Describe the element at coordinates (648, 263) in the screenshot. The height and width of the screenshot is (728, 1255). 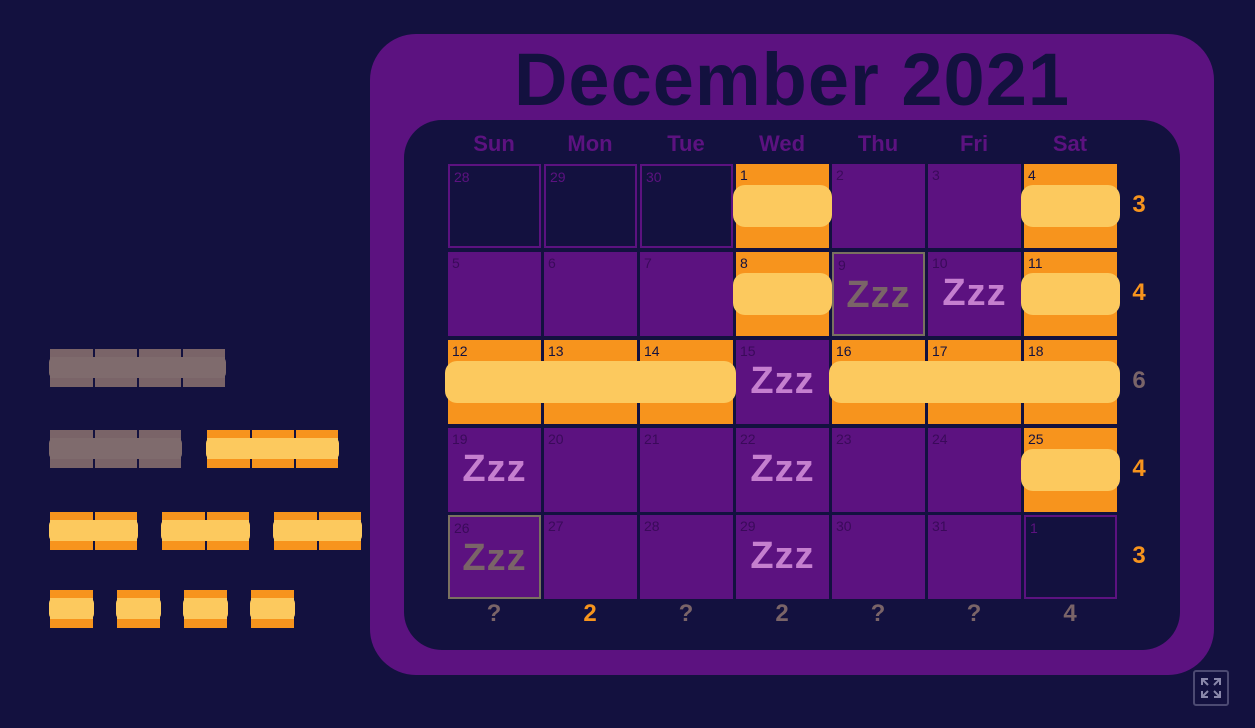
I see `day-number: 7` at that location.